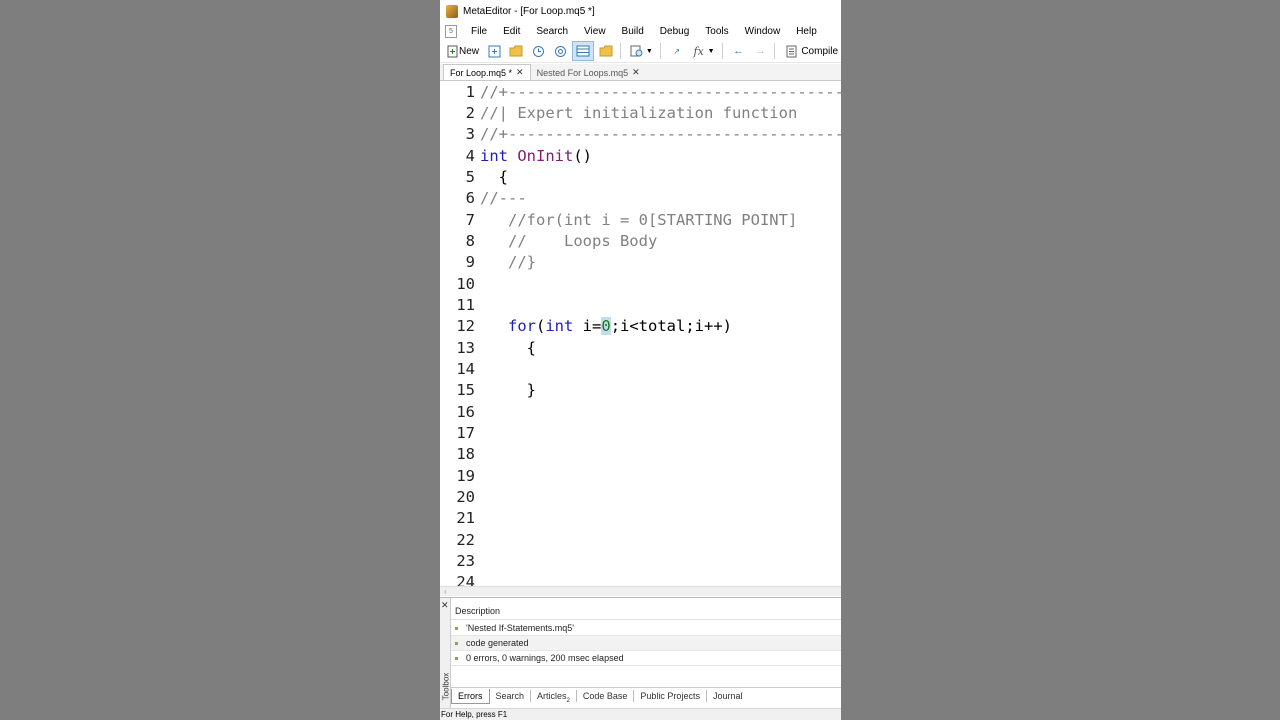  I want to click on add-file-icon, so click(494, 51).